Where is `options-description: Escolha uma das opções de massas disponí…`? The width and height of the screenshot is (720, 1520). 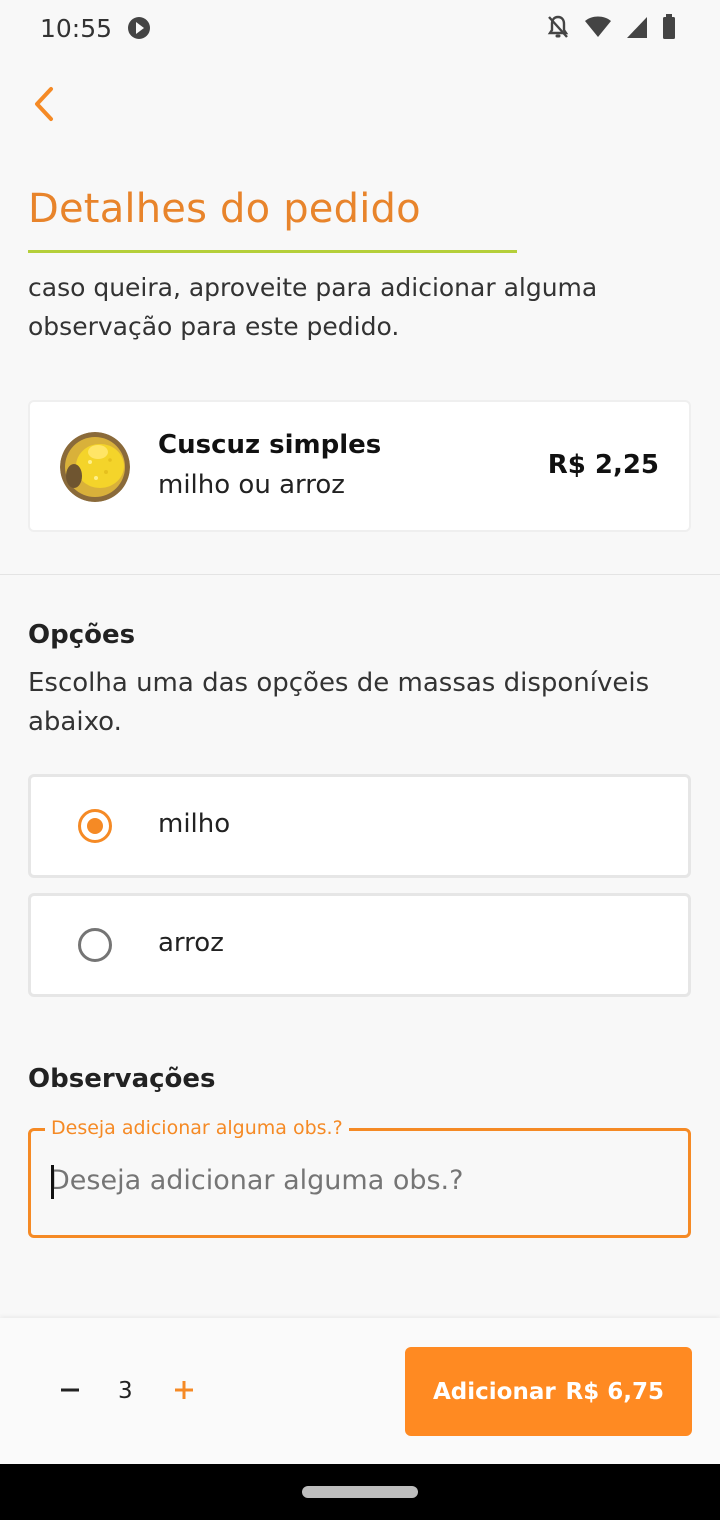
options-description: Escolha uma das opções de massas disponí… is located at coordinates (339, 702).